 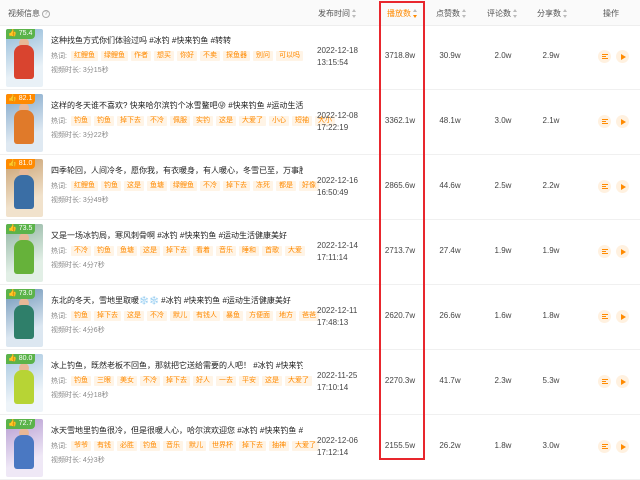 I want to click on header-plays: 播放数, so click(x=402, y=13).